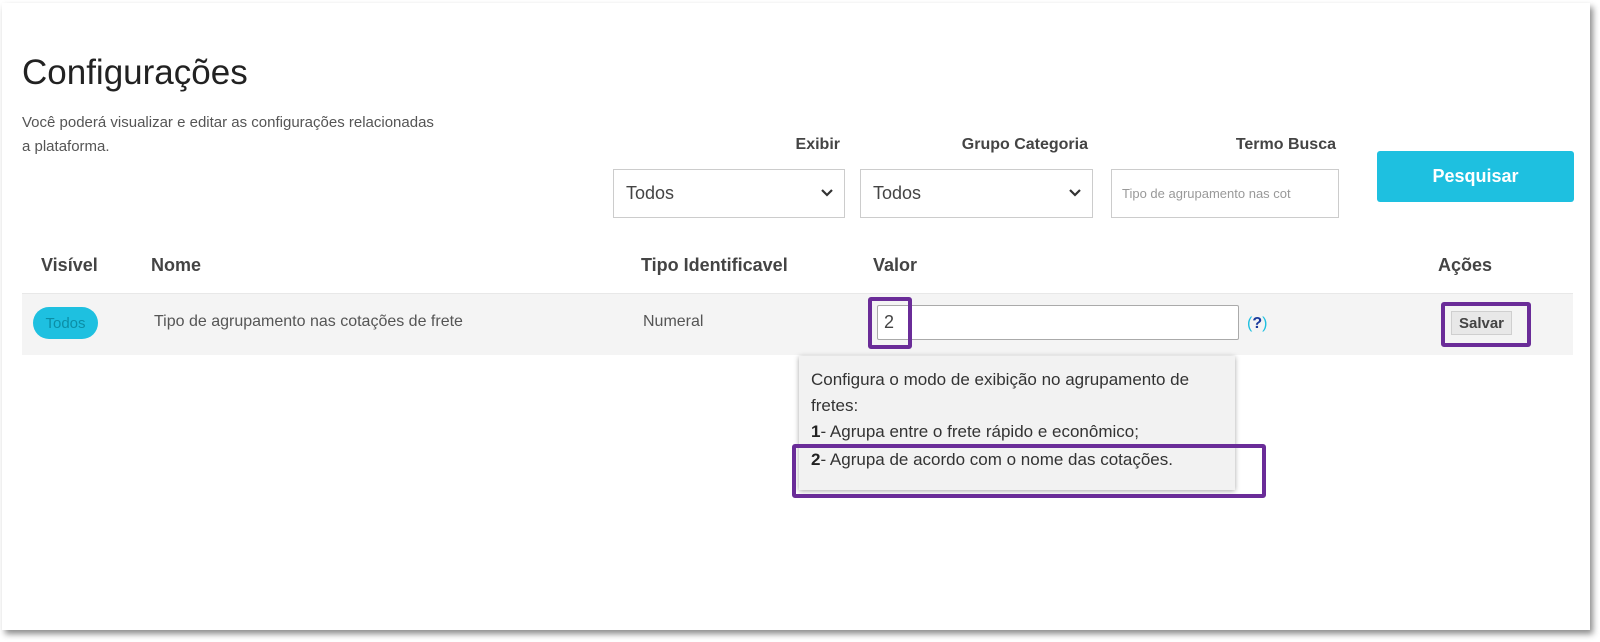  What do you see at coordinates (835, 405) in the screenshot?
I see `tooltip-intro-line-2: fretes:` at bounding box center [835, 405].